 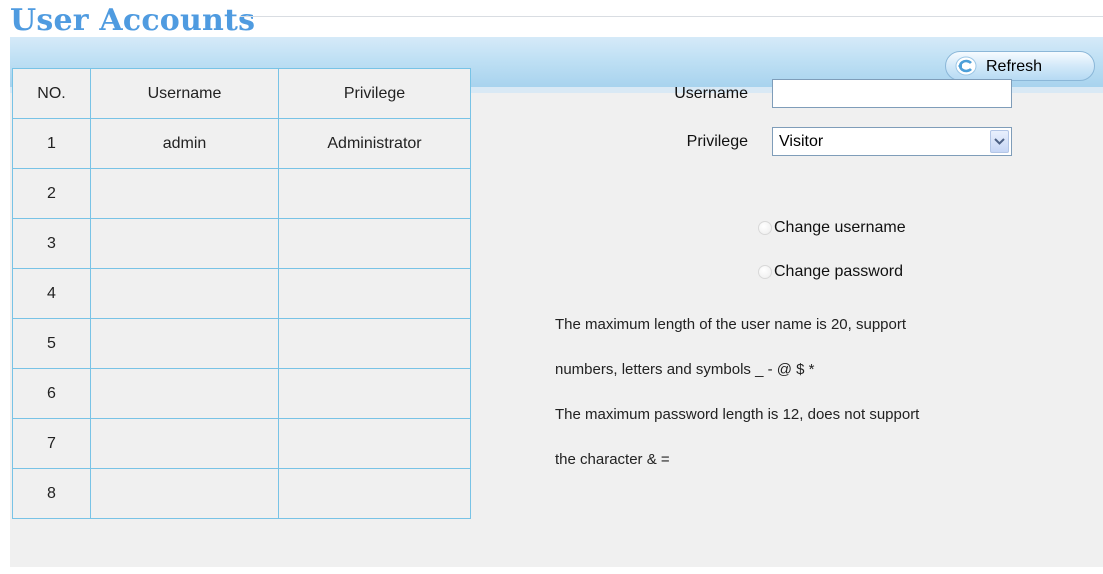 I want to click on column-header-no: NO., so click(x=51, y=93).